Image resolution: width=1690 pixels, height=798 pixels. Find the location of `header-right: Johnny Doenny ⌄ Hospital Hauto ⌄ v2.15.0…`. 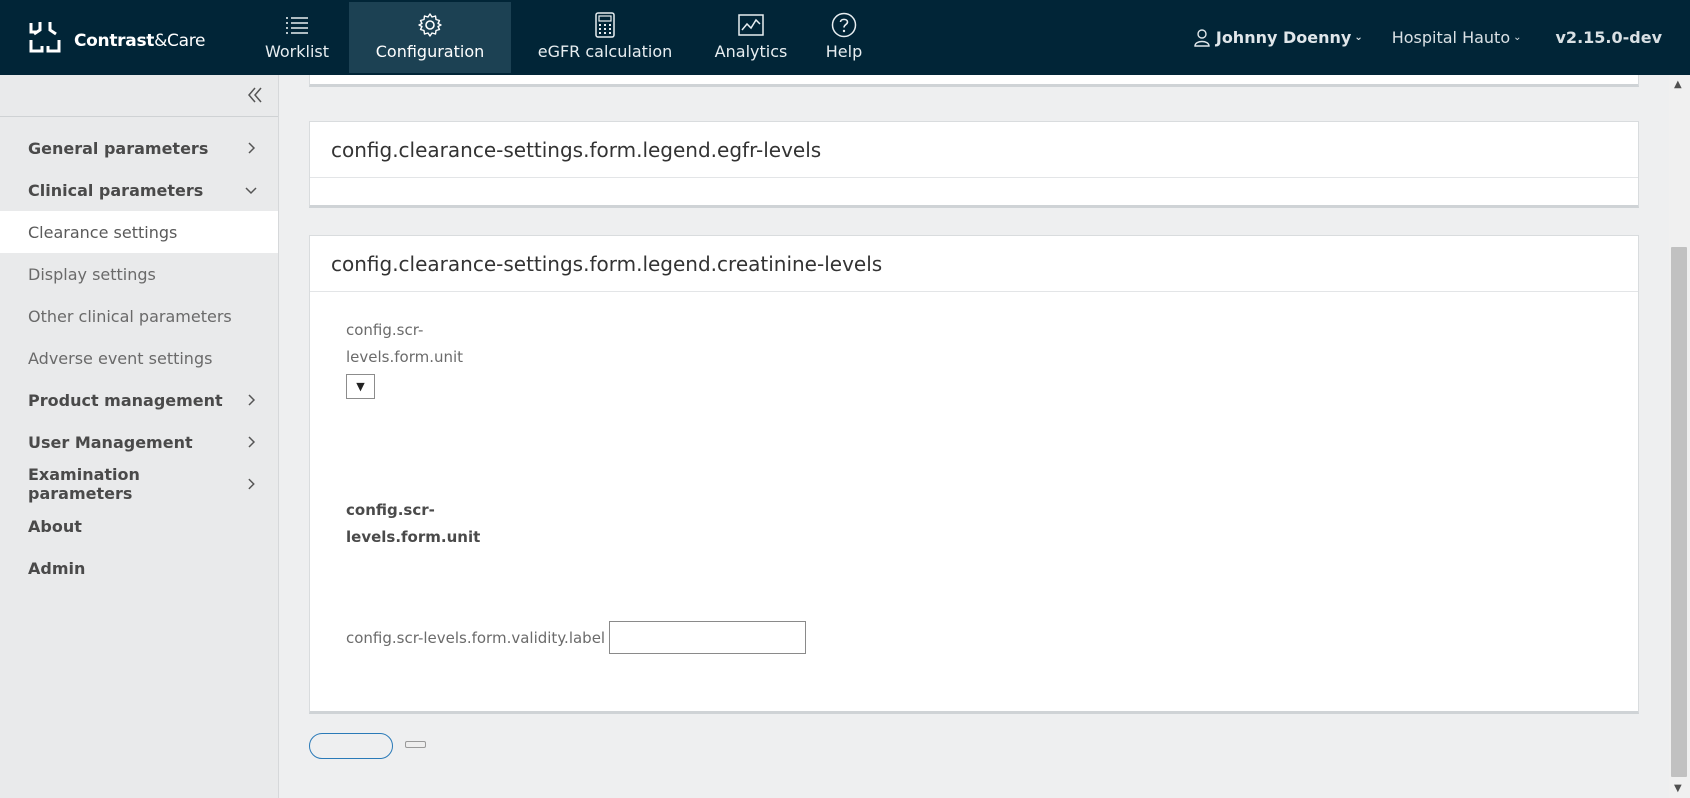

header-right: Johnny Doenny ⌄ Hospital Hauto ⌄ v2.15.0… is located at coordinates (1442, 37).